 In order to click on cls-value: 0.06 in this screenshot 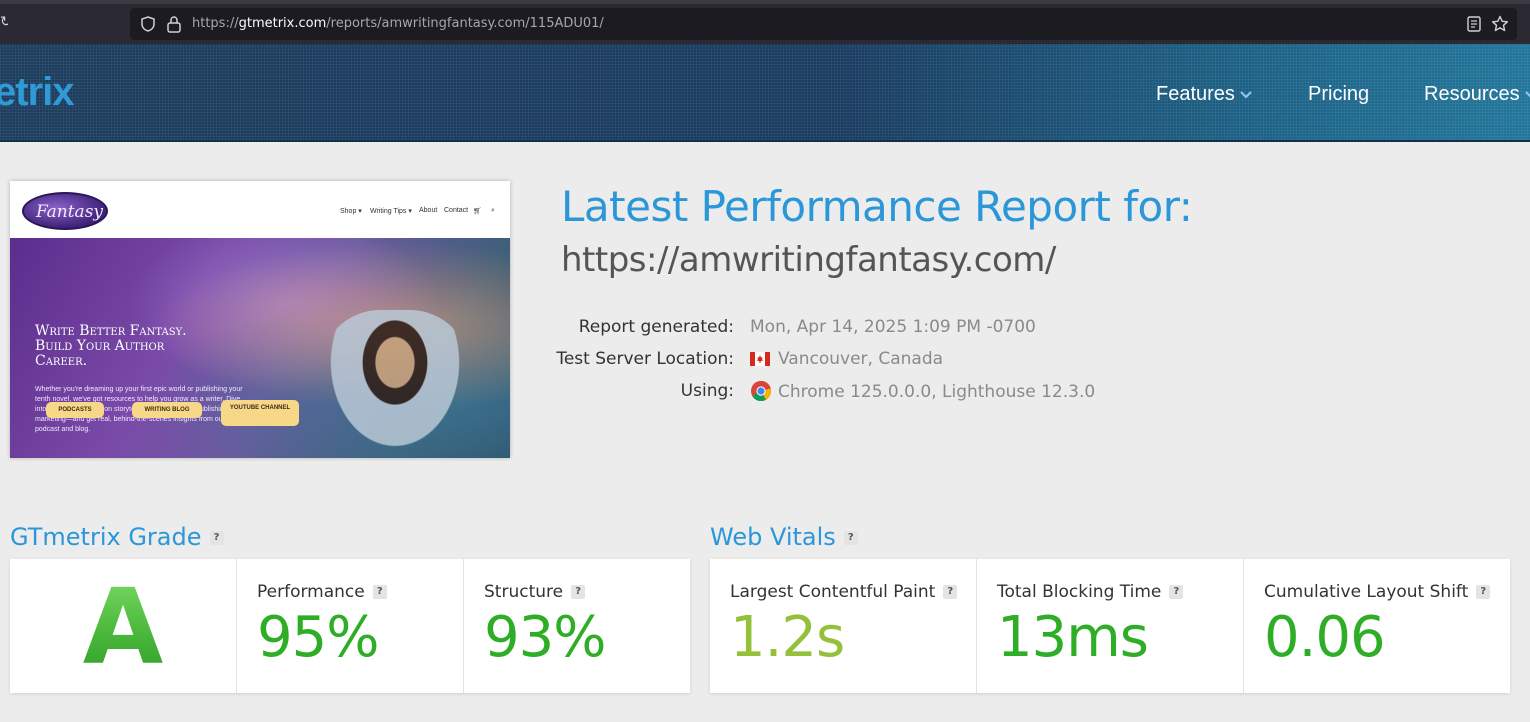, I will do `click(1325, 637)`.